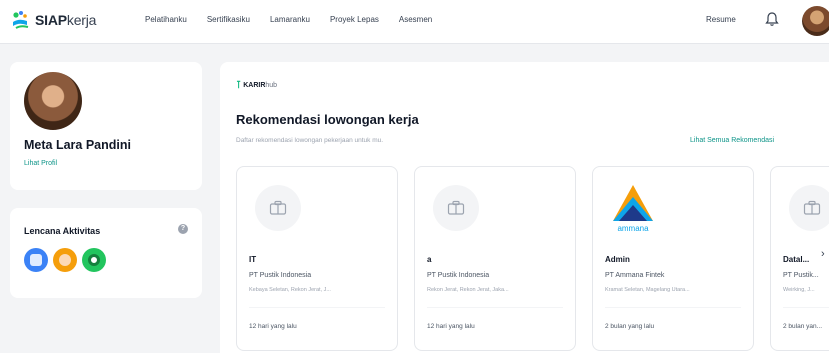 This screenshot has height=353, width=829. Describe the element at coordinates (253, 259) in the screenshot. I see `job-title: IT` at that location.